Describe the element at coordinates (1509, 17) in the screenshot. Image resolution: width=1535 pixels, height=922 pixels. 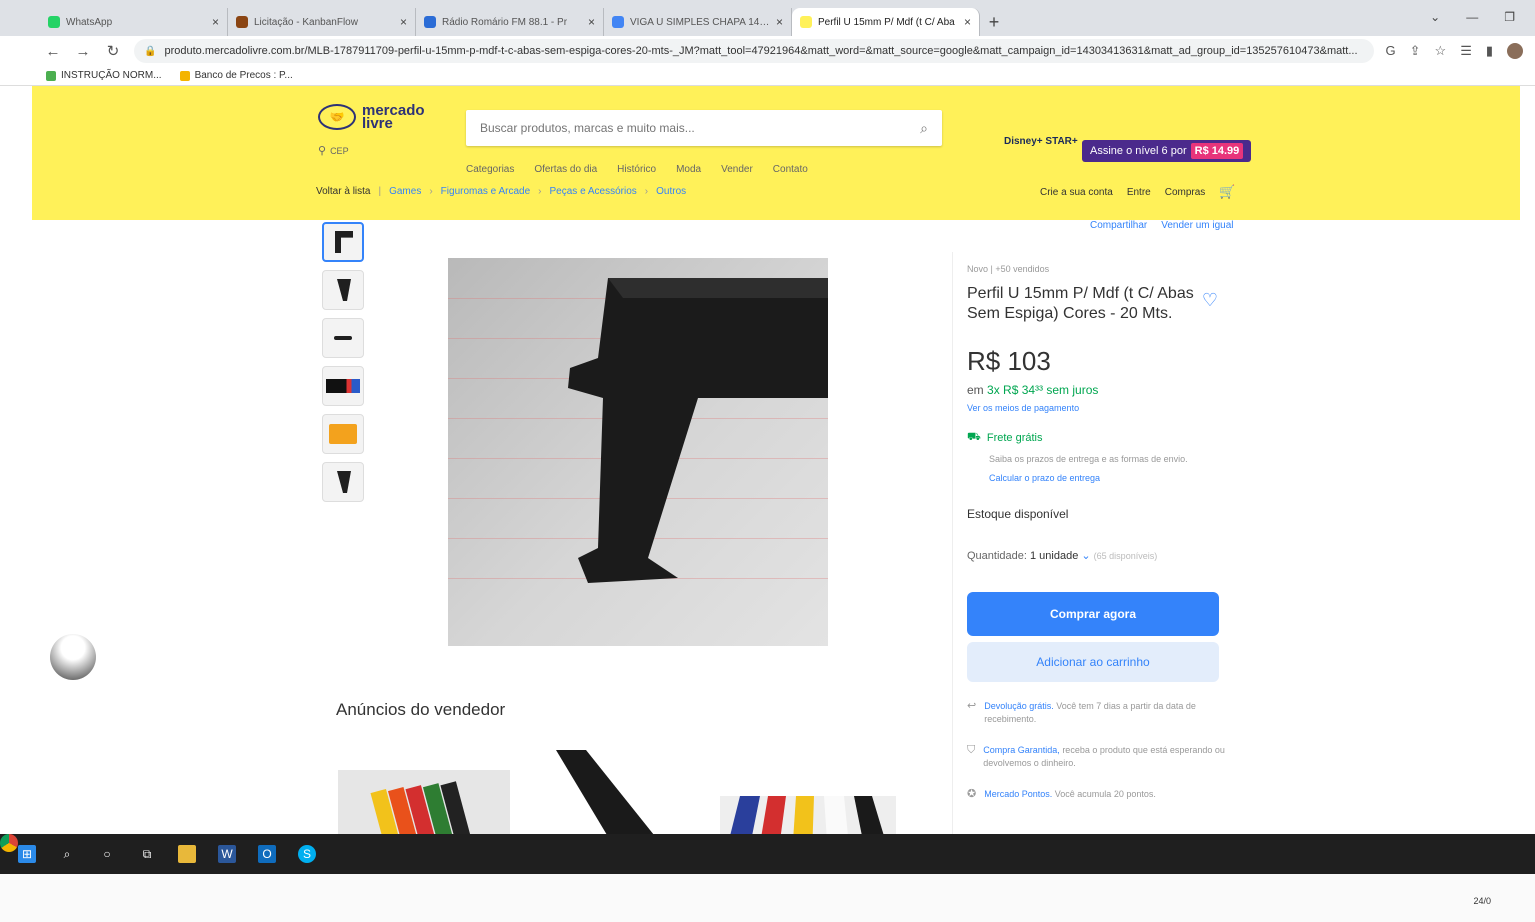
I see `restore-icon: ❐` at that location.